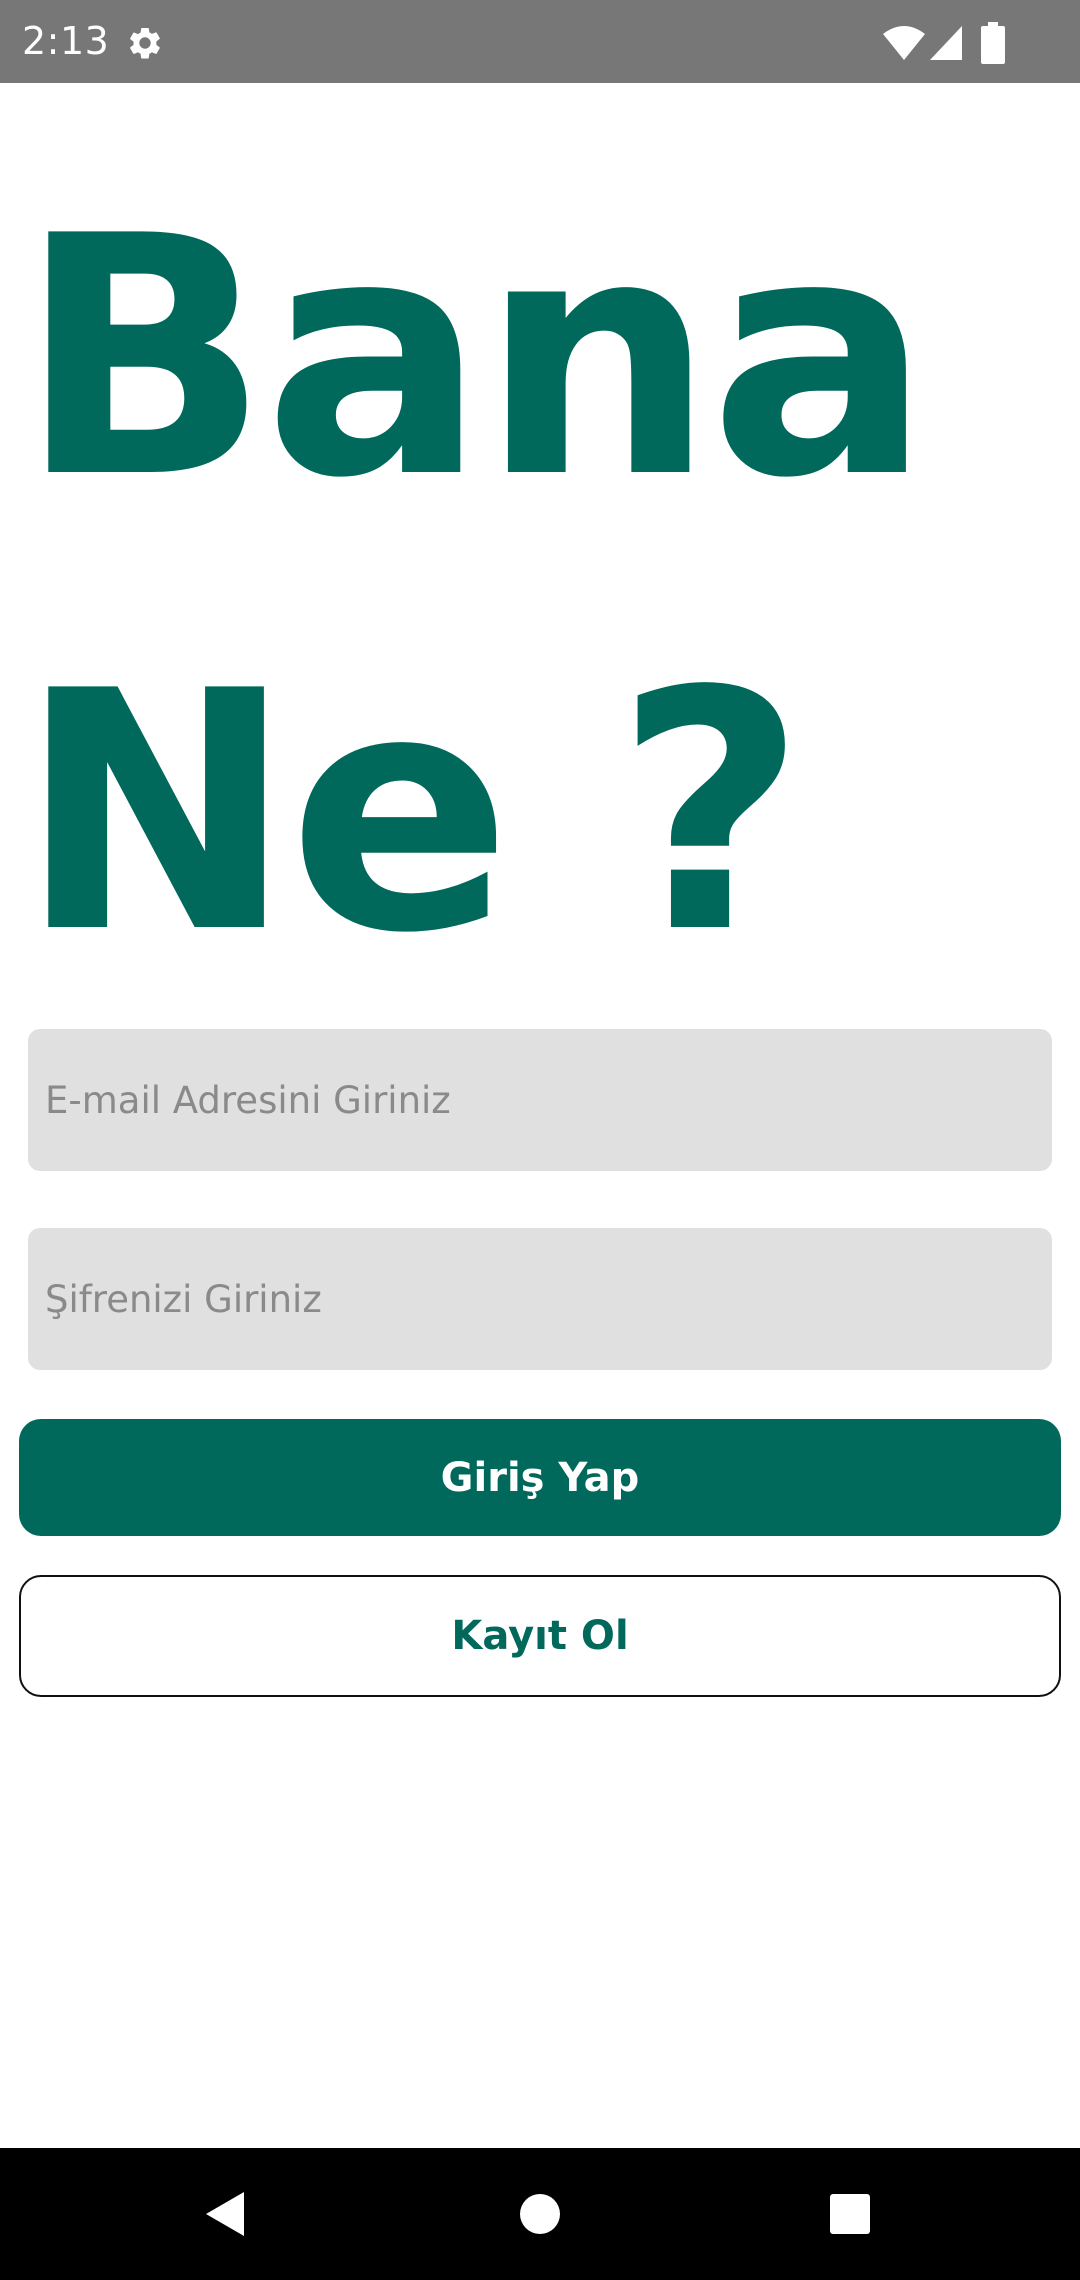 This screenshot has width=1080, height=2280. Describe the element at coordinates (540, 1636) in the screenshot. I see `register-button: Kayıt Ol` at that location.